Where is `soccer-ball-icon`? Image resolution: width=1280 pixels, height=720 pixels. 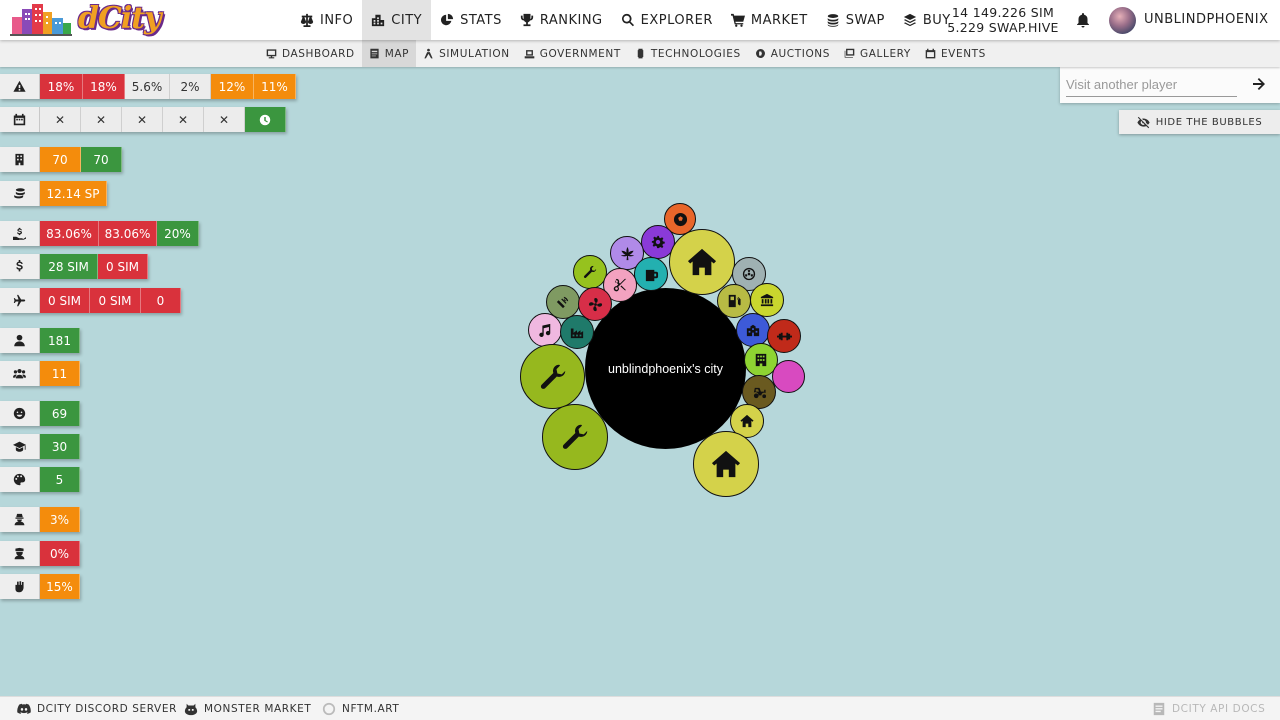 soccer-ball-icon is located at coordinates (680, 219).